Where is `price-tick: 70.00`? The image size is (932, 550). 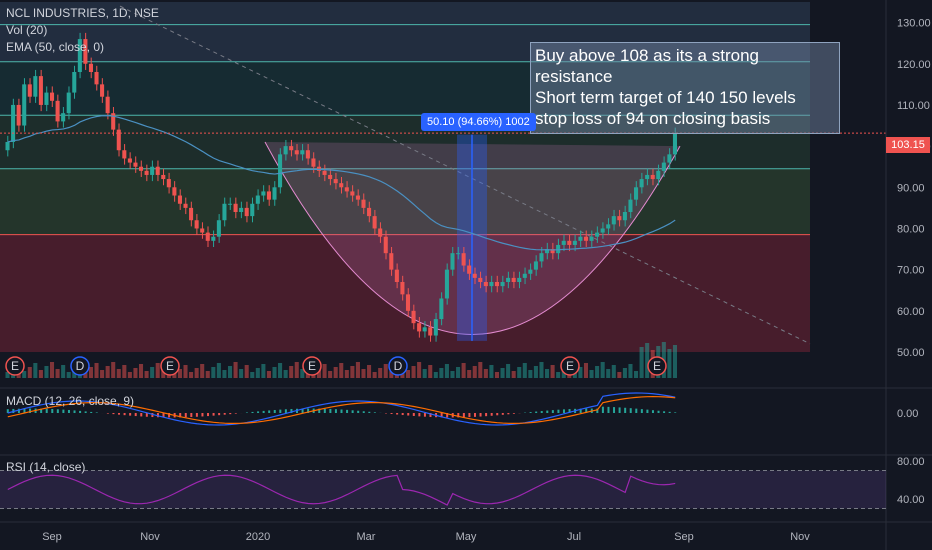
price-tick: 70.00 is located at coordinates (911, 271).